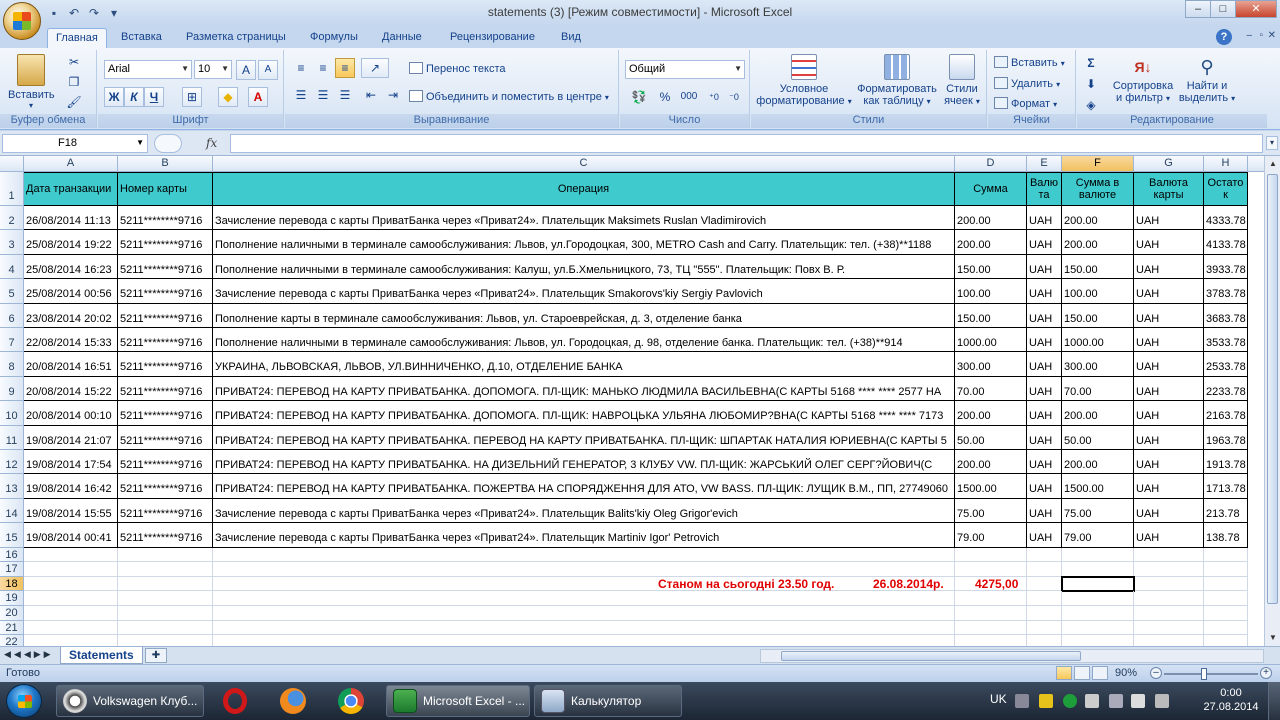  I want to click on fill-color-icon: ◆, so click(228, 97).